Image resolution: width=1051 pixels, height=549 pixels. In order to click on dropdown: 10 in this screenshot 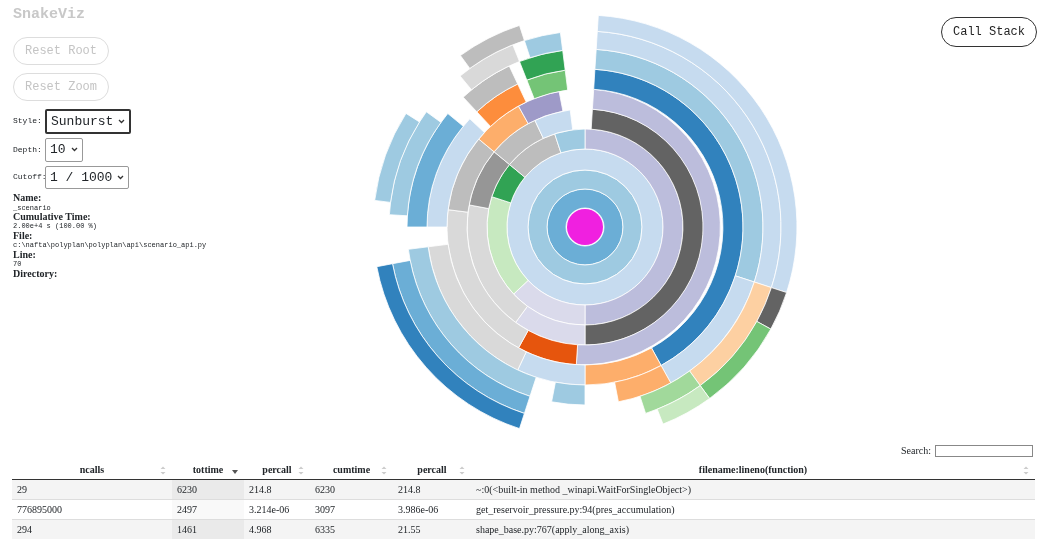, I will do `click(64, 150)`.